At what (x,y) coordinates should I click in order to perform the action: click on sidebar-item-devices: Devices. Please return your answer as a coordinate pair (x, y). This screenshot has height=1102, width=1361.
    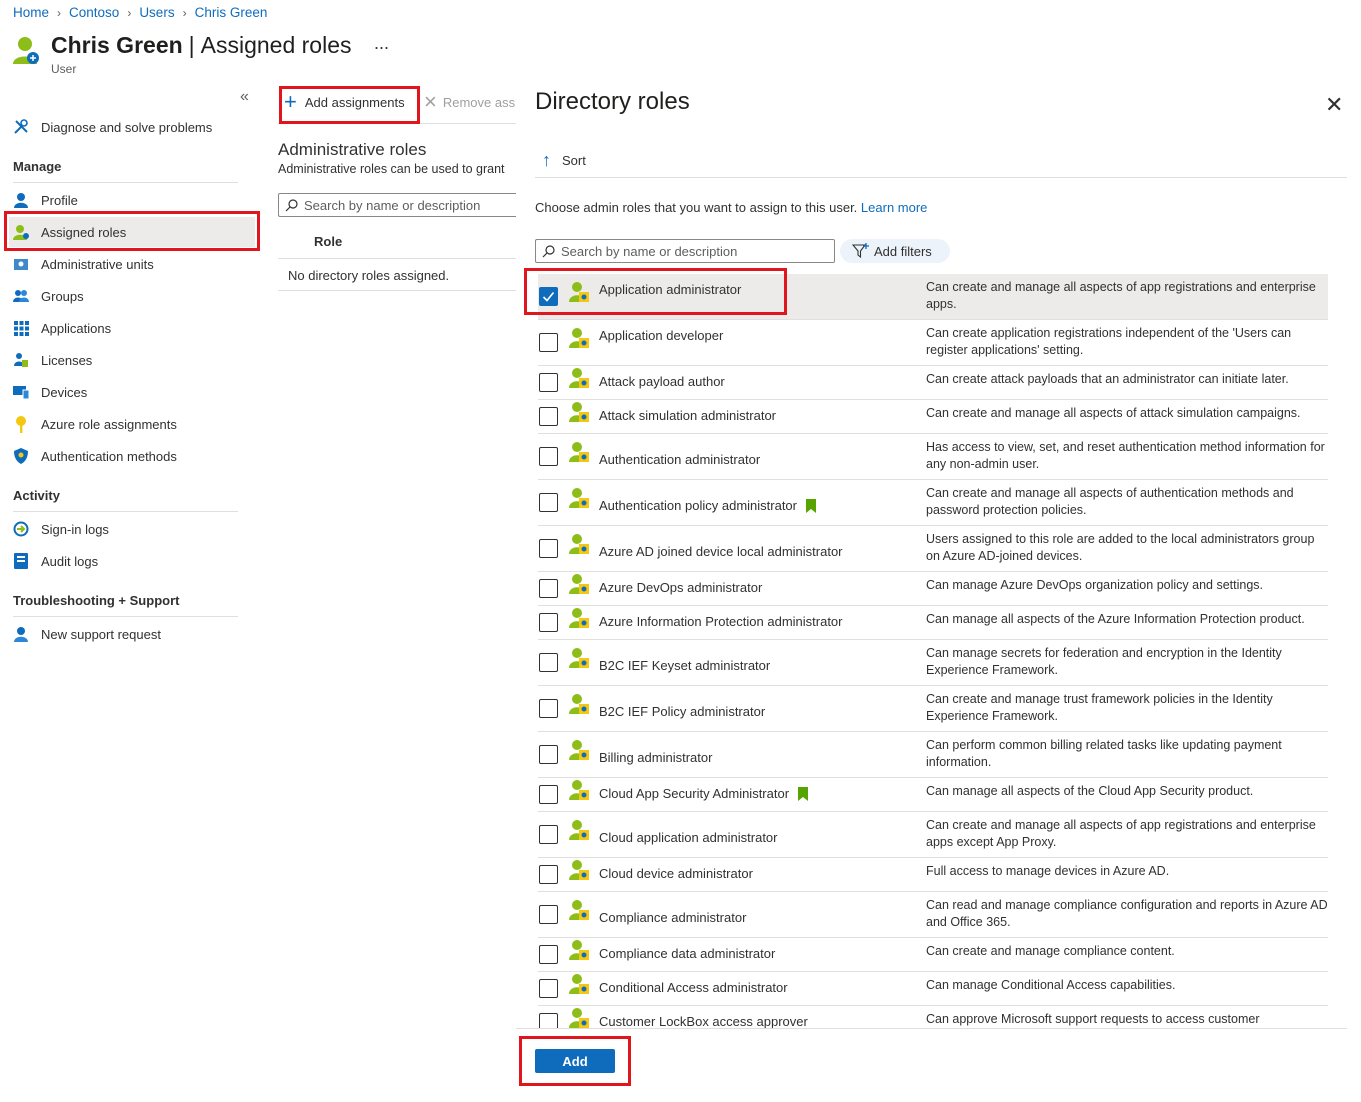
    Looking at the image, I should click on (132, 392).